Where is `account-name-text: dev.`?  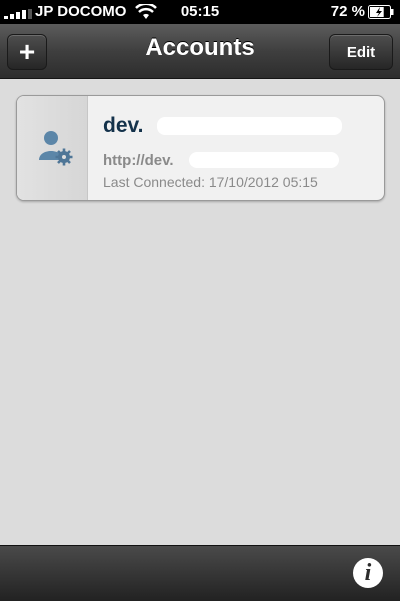 account-name-text: dev. is located at coordinates (123, 125).